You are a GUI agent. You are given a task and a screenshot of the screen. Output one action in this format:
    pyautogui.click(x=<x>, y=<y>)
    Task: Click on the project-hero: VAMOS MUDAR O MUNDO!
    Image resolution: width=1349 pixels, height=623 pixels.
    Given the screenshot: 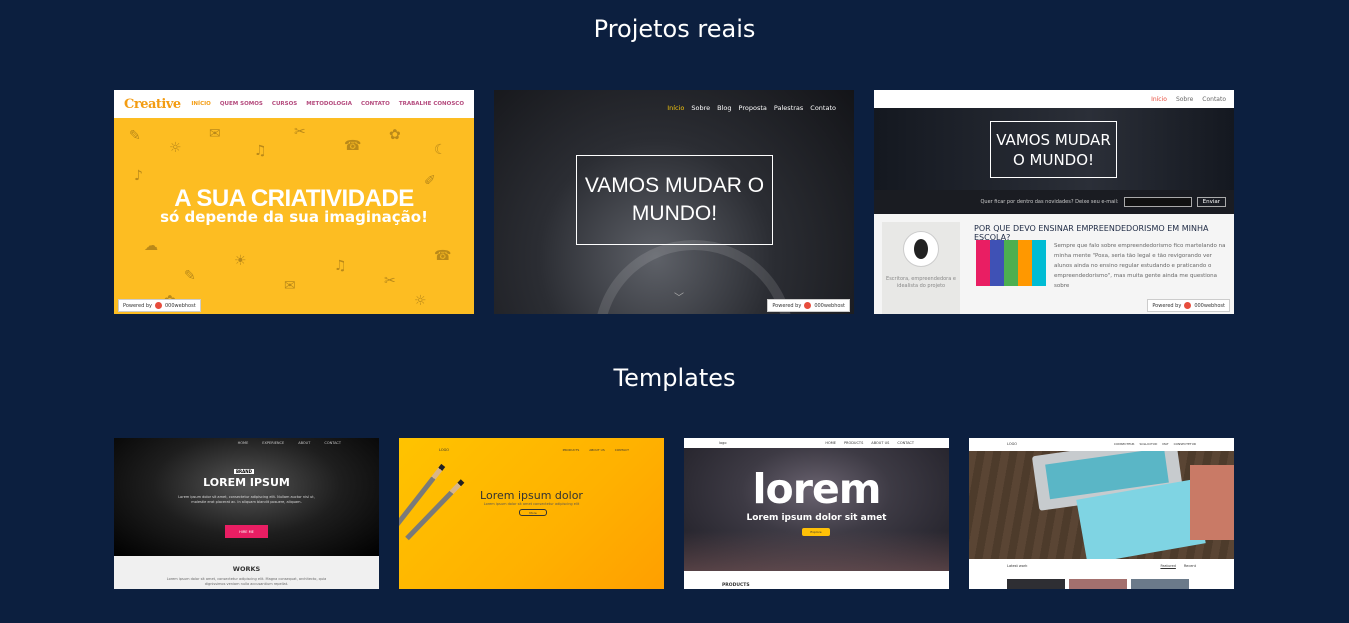 What is the action you would take?
    pyautogui.click(x=1054, y=149)
    